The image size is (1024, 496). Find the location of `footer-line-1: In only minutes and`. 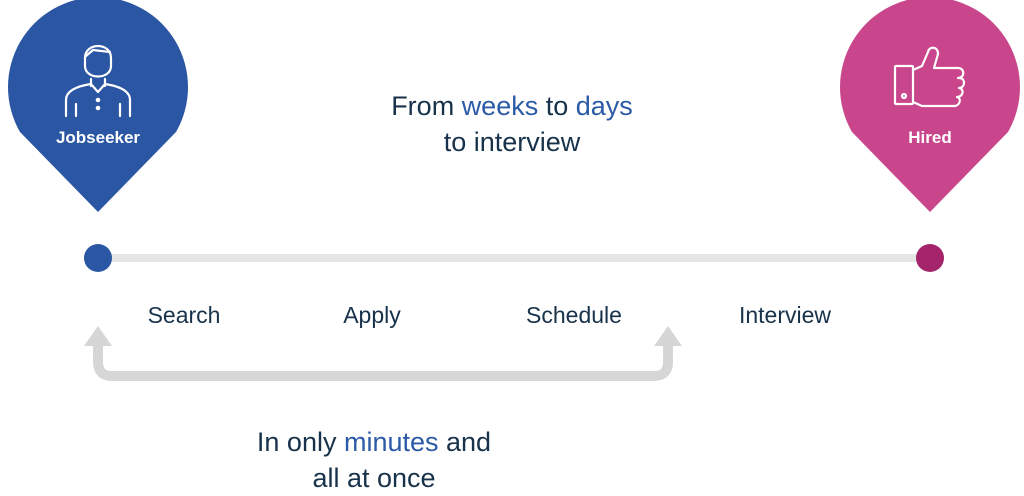

footer-line-1: In only minutes and is located at coordinates (374, 442).